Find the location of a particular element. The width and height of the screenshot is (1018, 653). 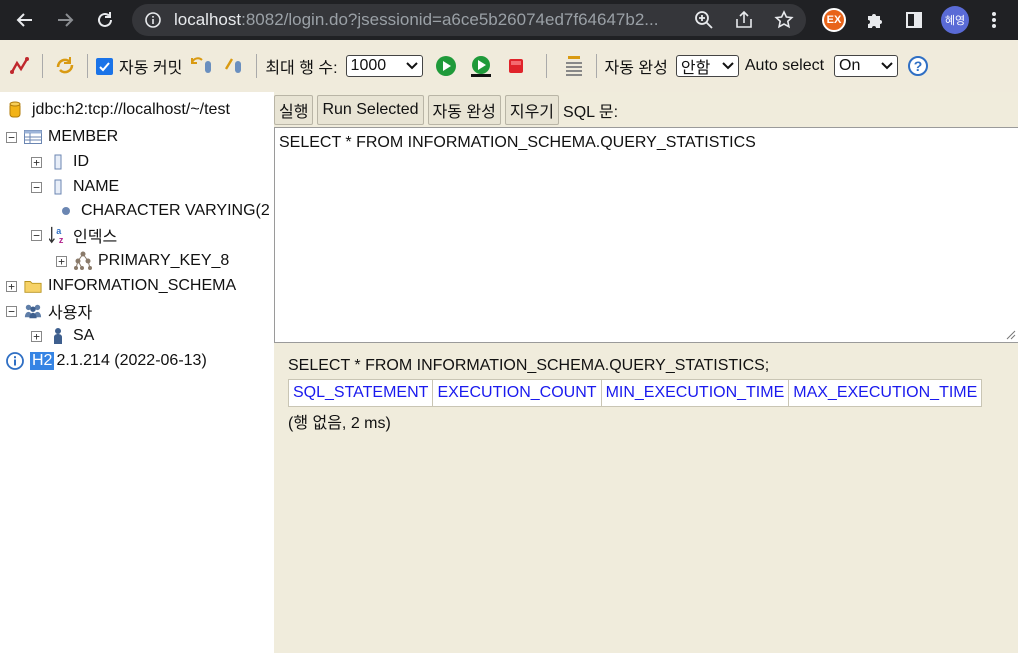

forward-arrow-icon is located at coordinates (66, 20).